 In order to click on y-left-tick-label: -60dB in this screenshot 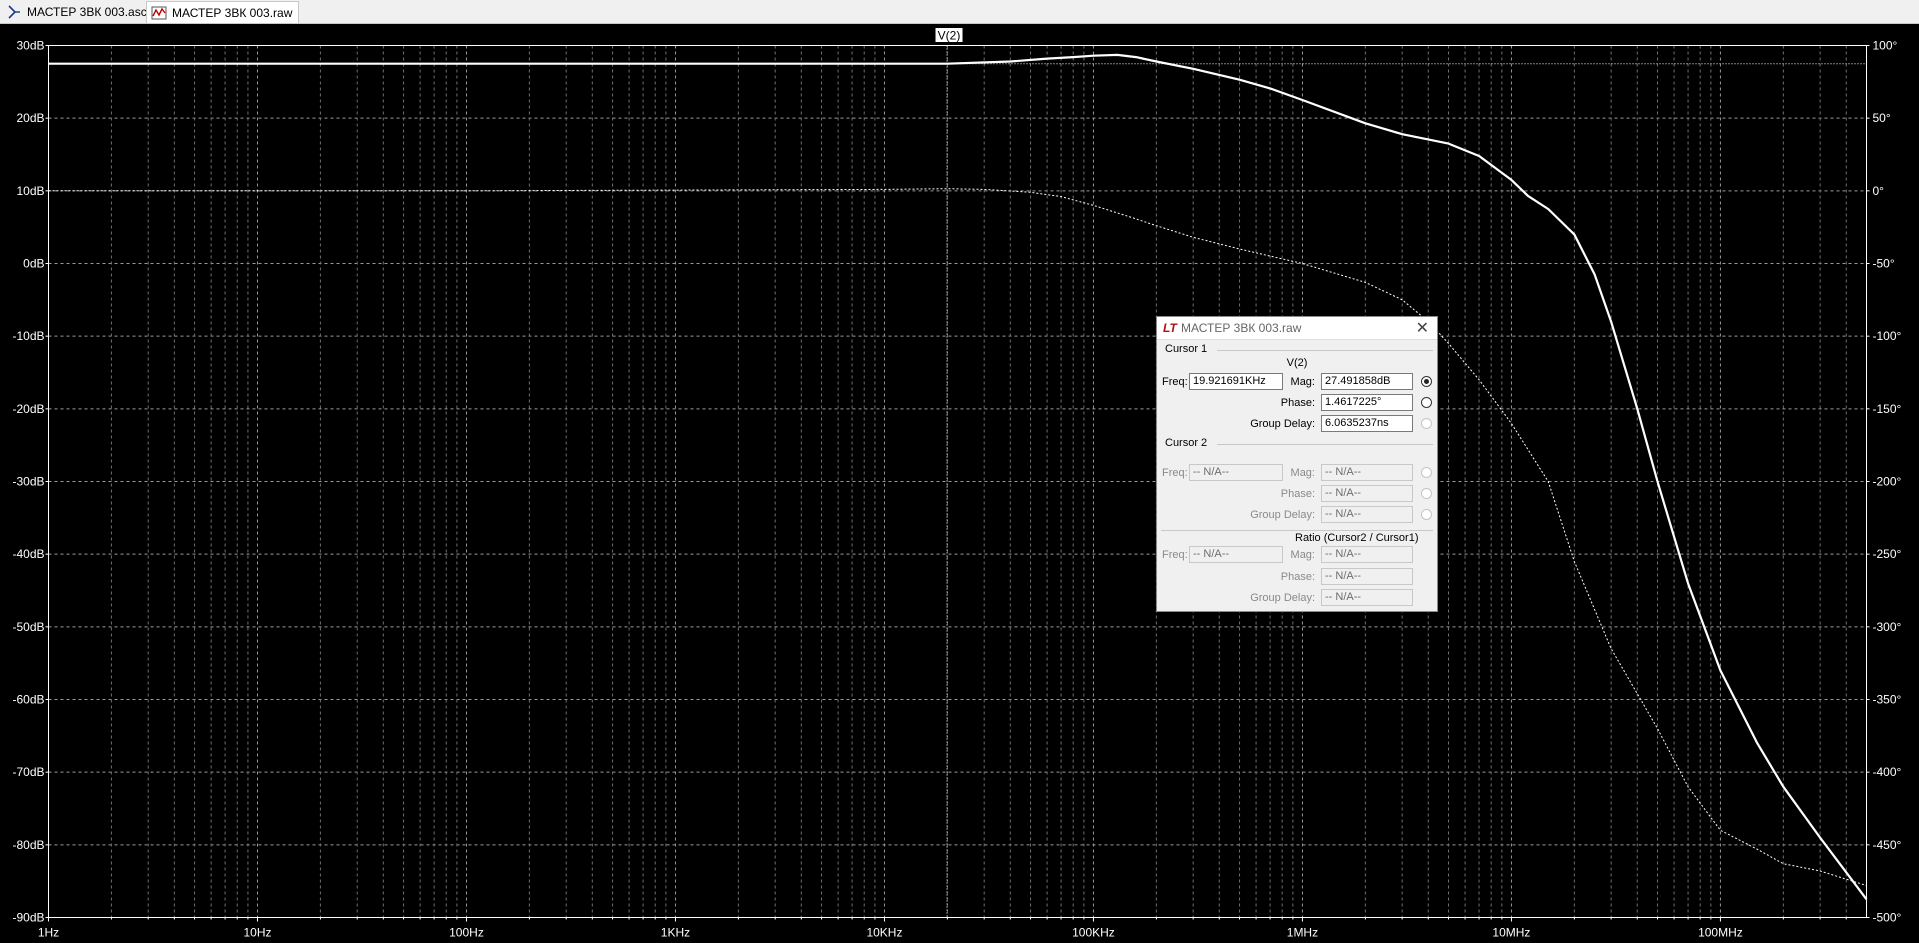, I will do `click(28, 700)`.